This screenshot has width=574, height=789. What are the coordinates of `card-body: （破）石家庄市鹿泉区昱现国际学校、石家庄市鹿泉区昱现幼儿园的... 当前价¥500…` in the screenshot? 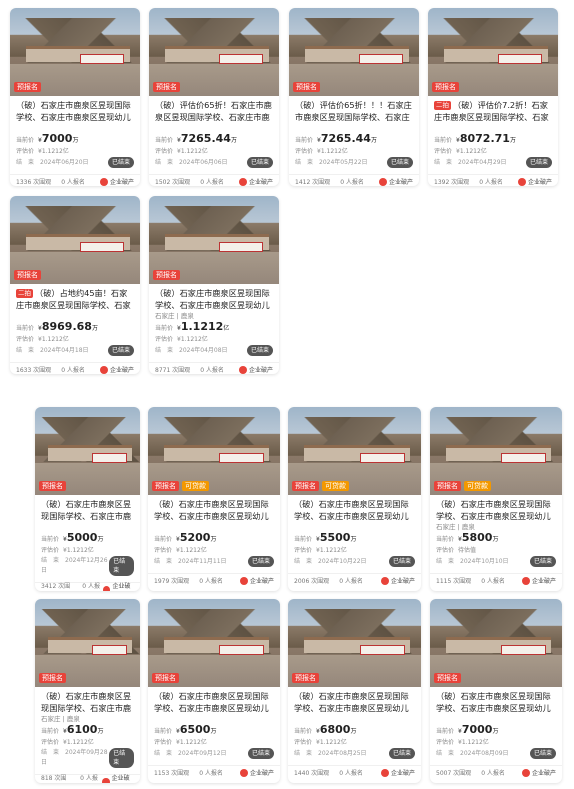 It's located at (87, 537).